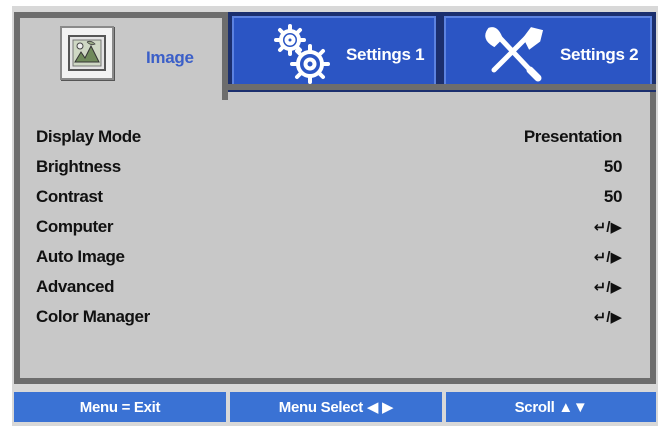 The height and width of the screenshot is (430, 668). What do you see at coordinates (329, 137) in the screenshot?
I see `menu-row-display-mode: Display Mode Presentation` at bounding box center [329, 137].